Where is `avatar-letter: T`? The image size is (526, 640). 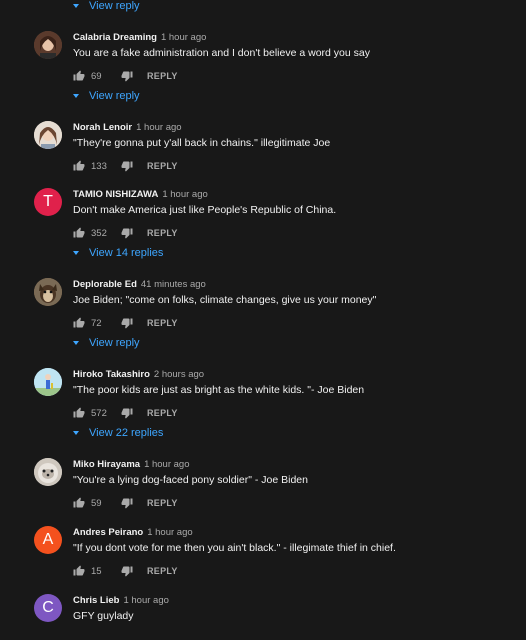
avatar-letter: T is located at coordinates (48, 202).